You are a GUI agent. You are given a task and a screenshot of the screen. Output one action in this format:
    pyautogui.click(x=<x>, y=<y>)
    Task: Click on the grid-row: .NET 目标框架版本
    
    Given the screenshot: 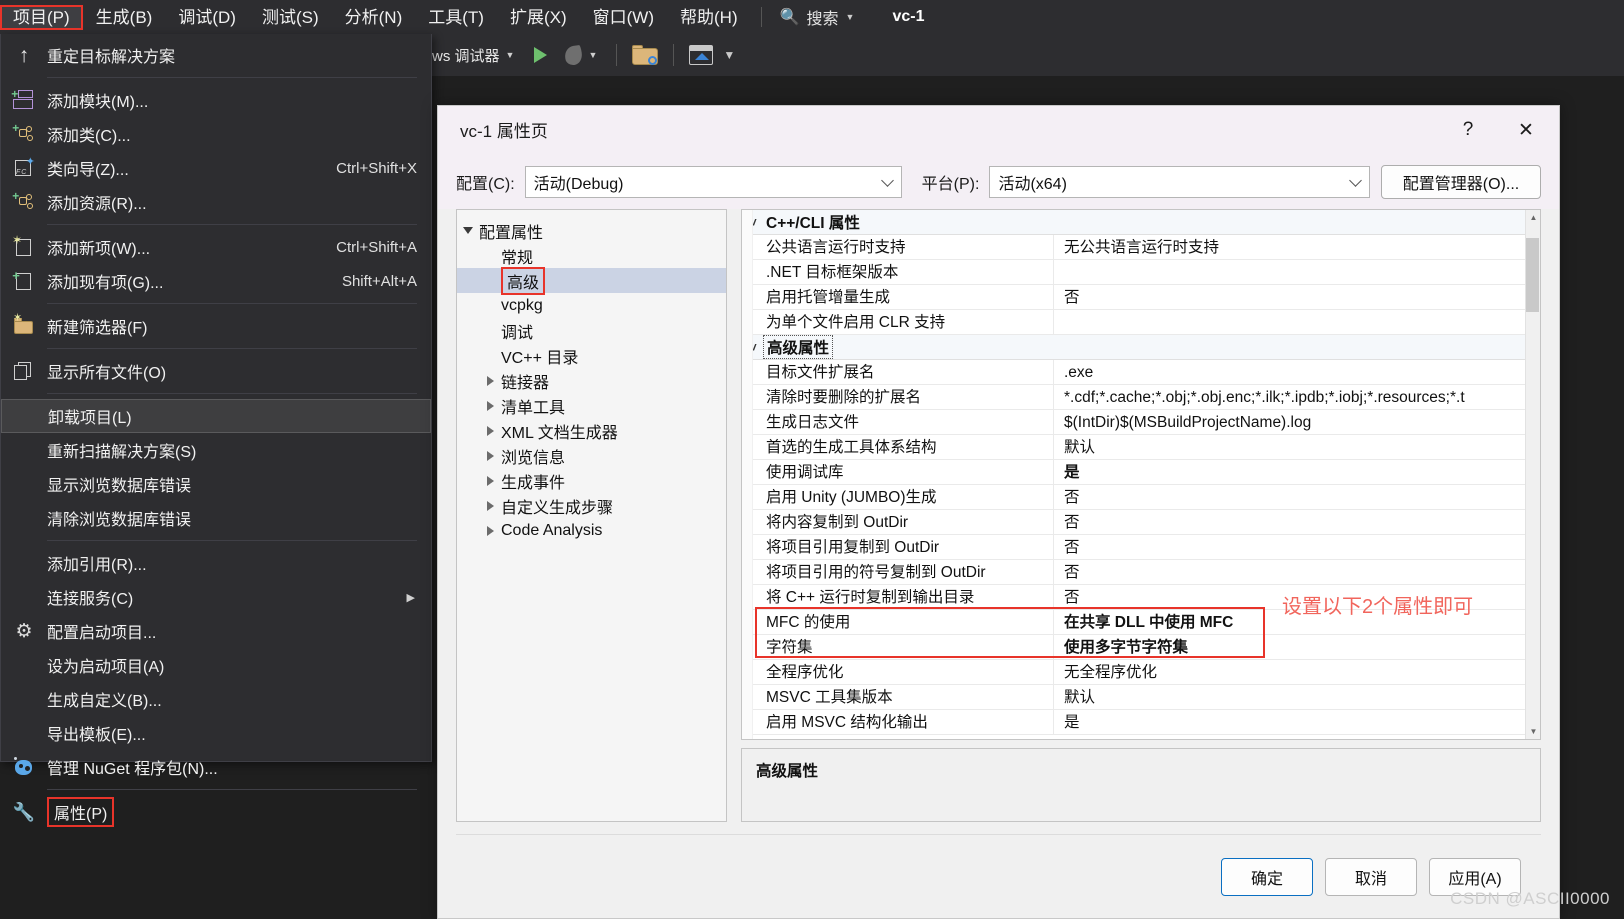 What is the action you would take?
    pyautogui.click(x=1141, y=272)
    